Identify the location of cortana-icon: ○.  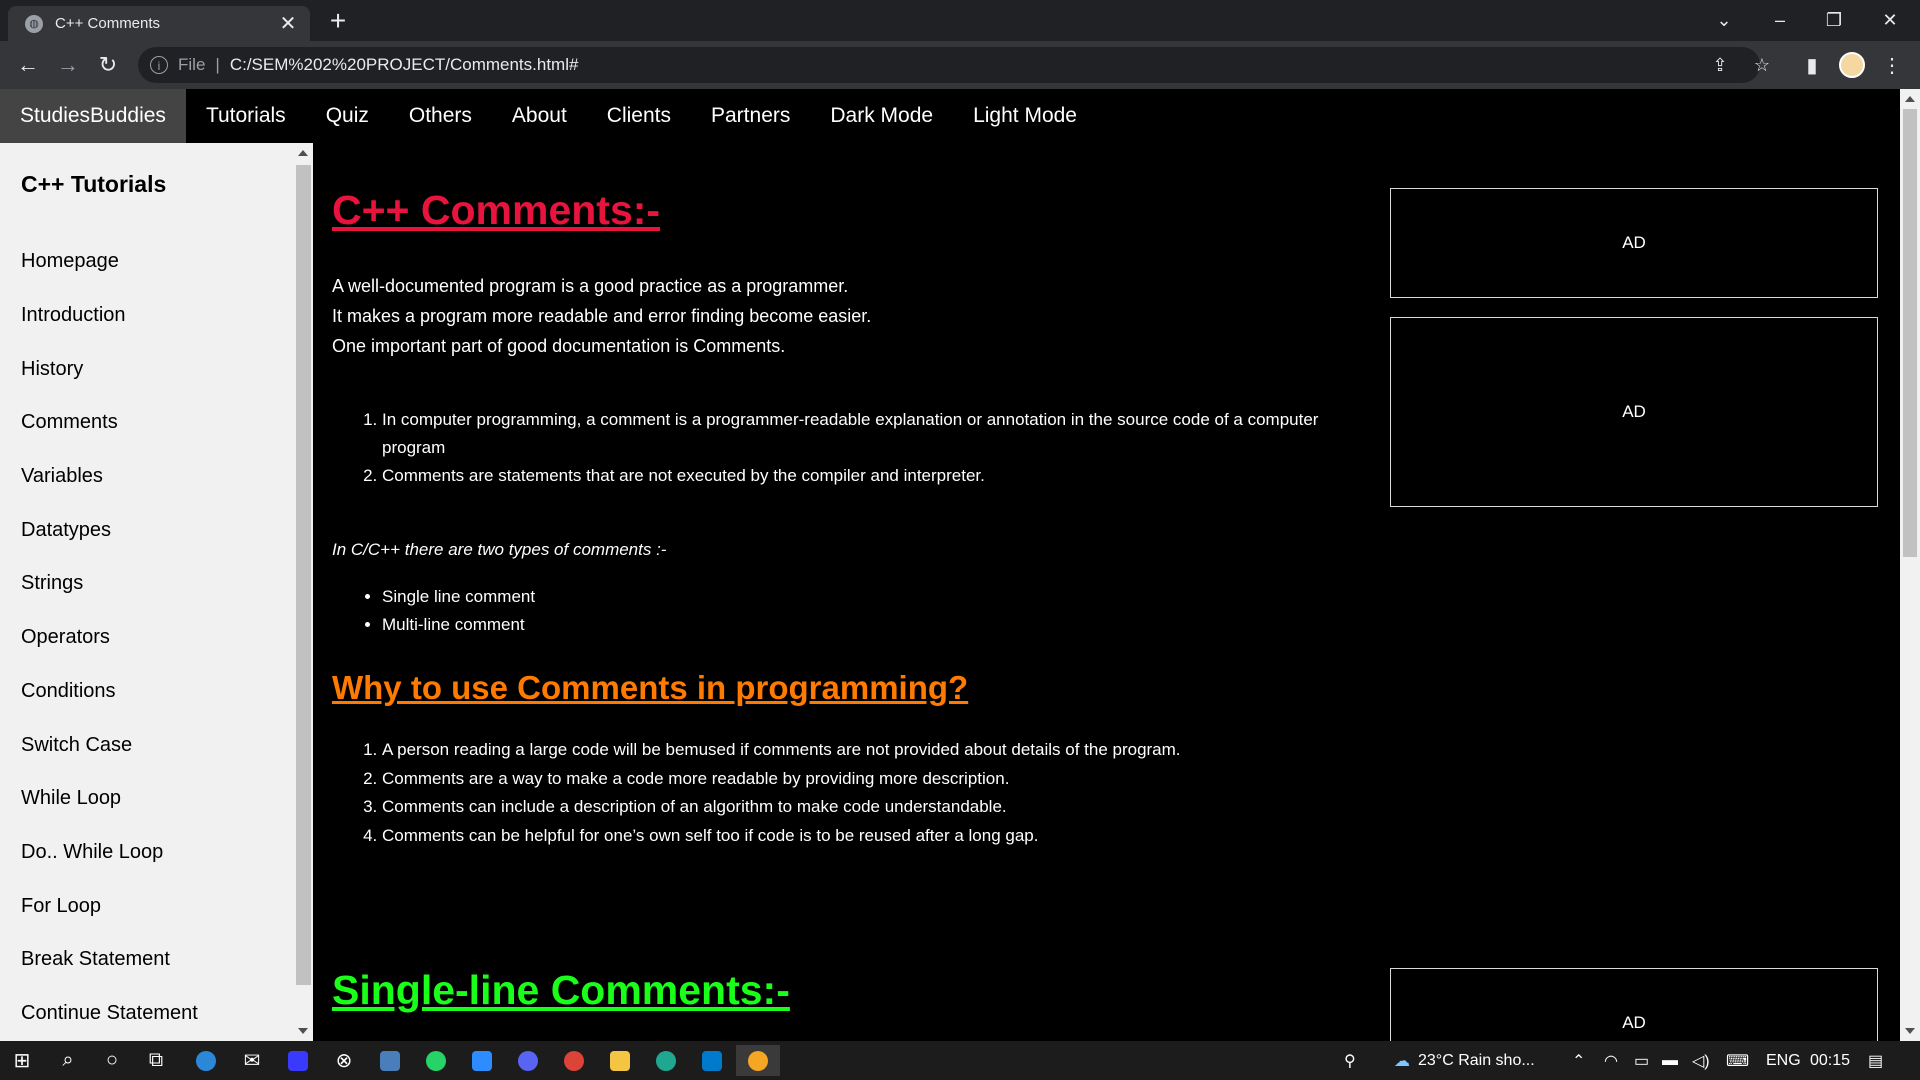
(112, 1060).